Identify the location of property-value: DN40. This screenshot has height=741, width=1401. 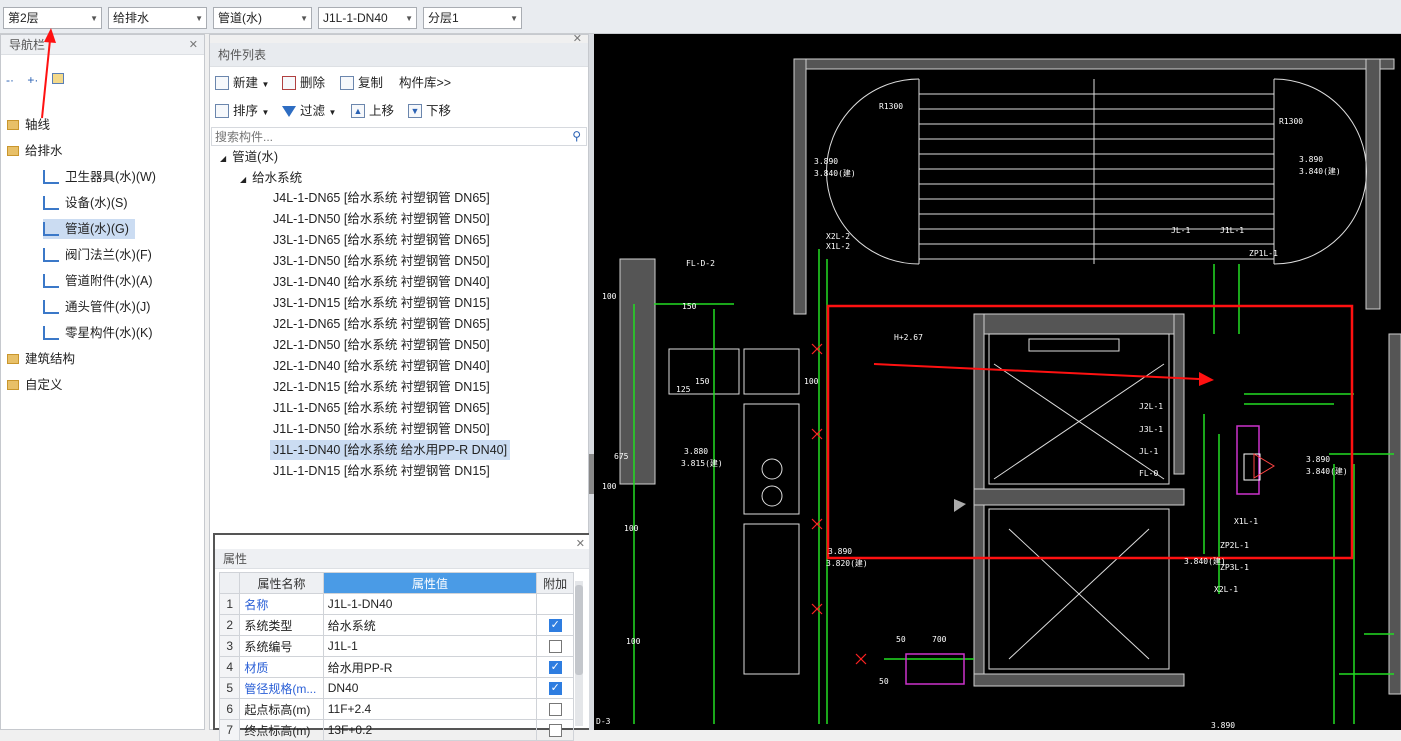
(430, 688).